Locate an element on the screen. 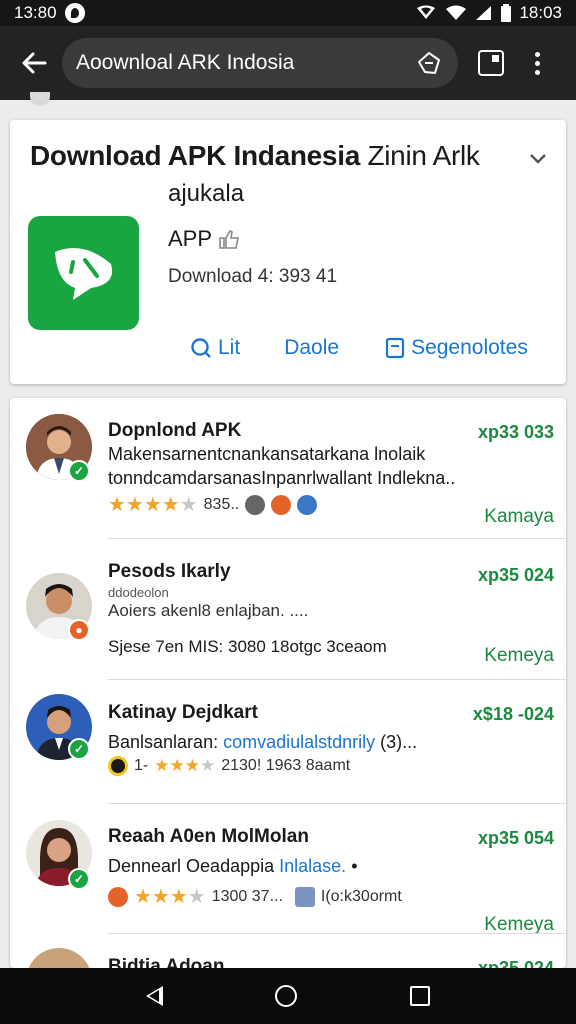 Image resolution: width=576 pixels, height=1024 pixels. scroll-indicator is located at coordinates (40, 99).